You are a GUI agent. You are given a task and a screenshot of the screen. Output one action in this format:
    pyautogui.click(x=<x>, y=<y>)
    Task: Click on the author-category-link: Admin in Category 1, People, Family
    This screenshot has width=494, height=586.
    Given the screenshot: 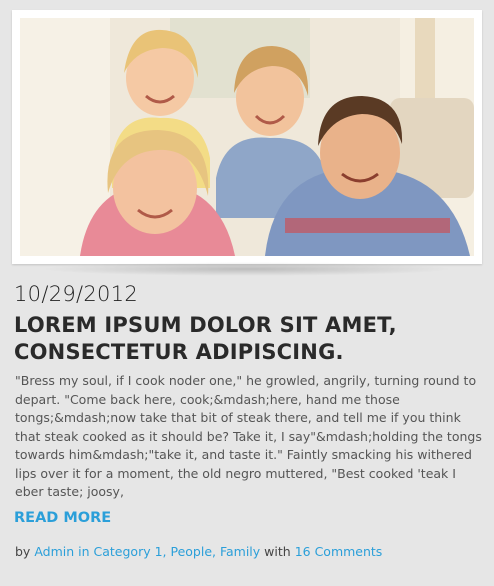 What is the action you would take?
    pyautogui.click(x=147, y=551)
    